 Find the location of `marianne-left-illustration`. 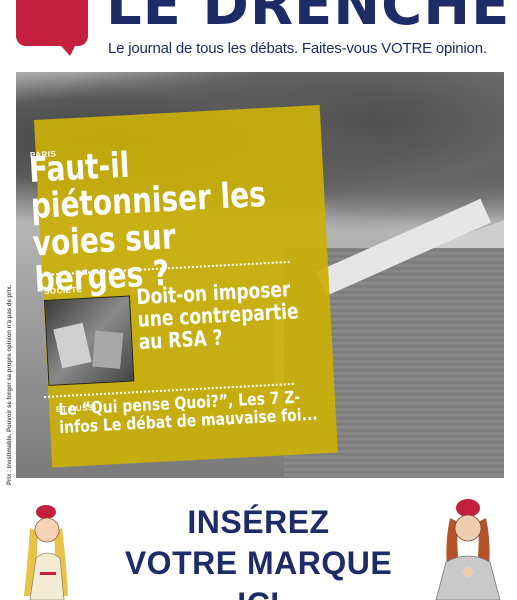

marianne-left-illustration is located at coordinates (46, 552).